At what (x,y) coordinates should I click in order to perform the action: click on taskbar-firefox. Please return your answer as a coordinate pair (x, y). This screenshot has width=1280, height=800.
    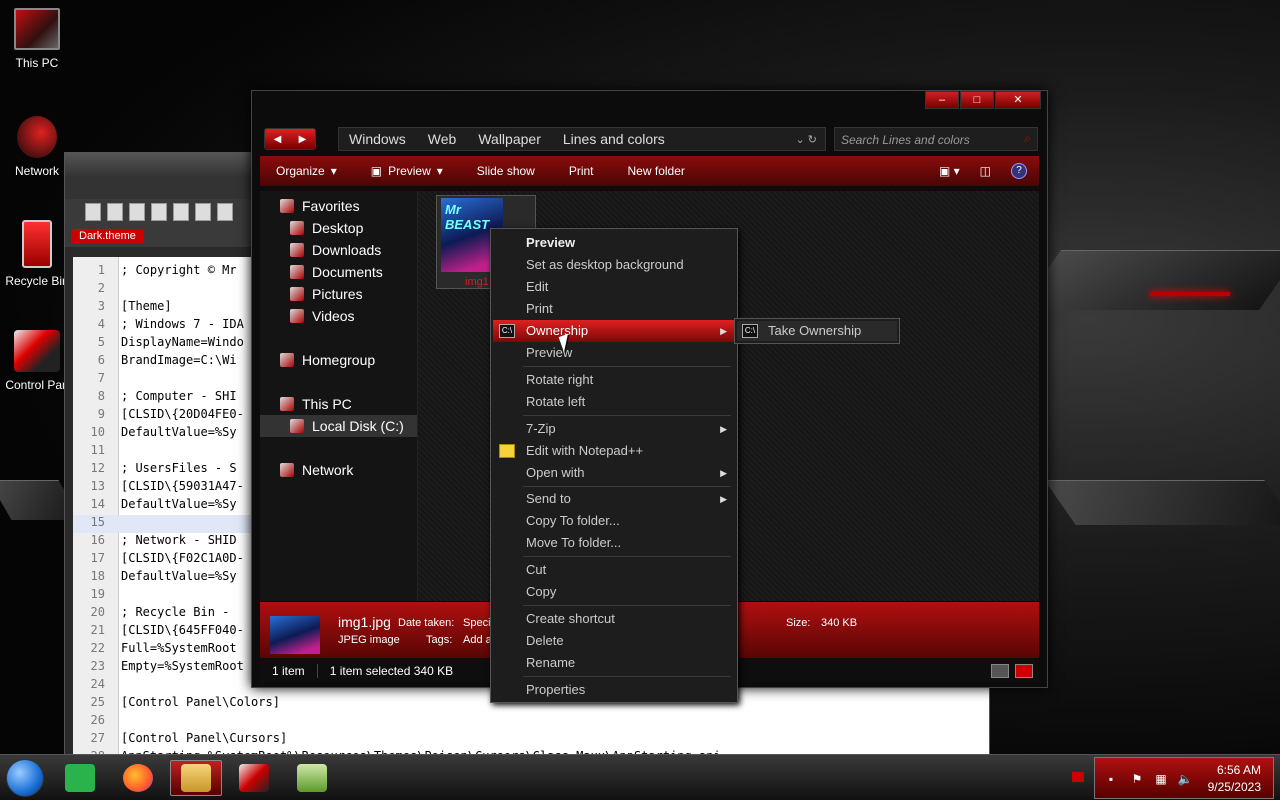
    Looking at the image, I should click on (138, 778).